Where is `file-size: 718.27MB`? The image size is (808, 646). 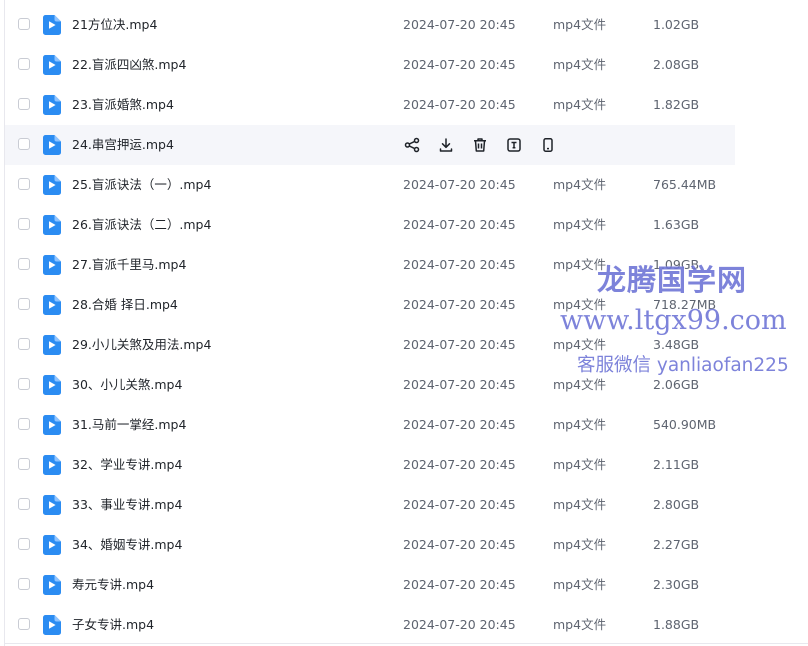 file-size: 718.27MB is located at coordinates (685, 304).